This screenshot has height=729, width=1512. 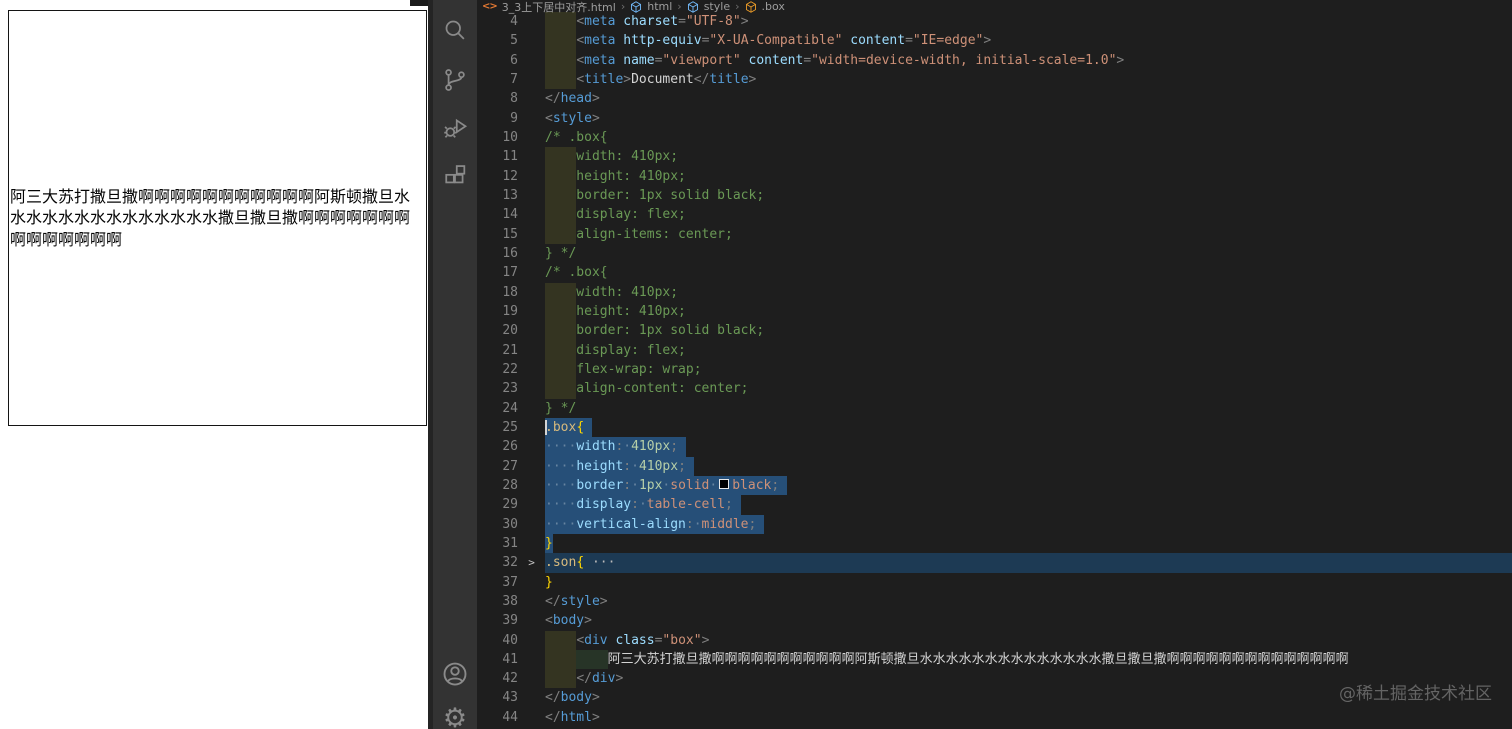 I want to click on code-line: 17 /* .box{, so click(x=994, y=272).